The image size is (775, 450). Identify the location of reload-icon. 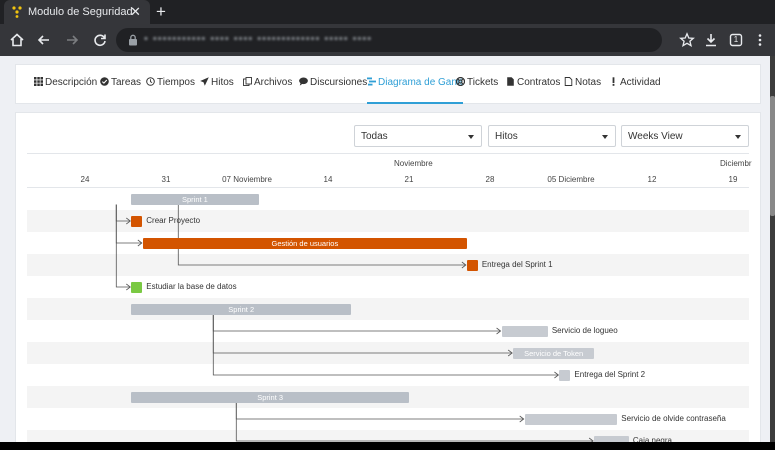
(100, 40).